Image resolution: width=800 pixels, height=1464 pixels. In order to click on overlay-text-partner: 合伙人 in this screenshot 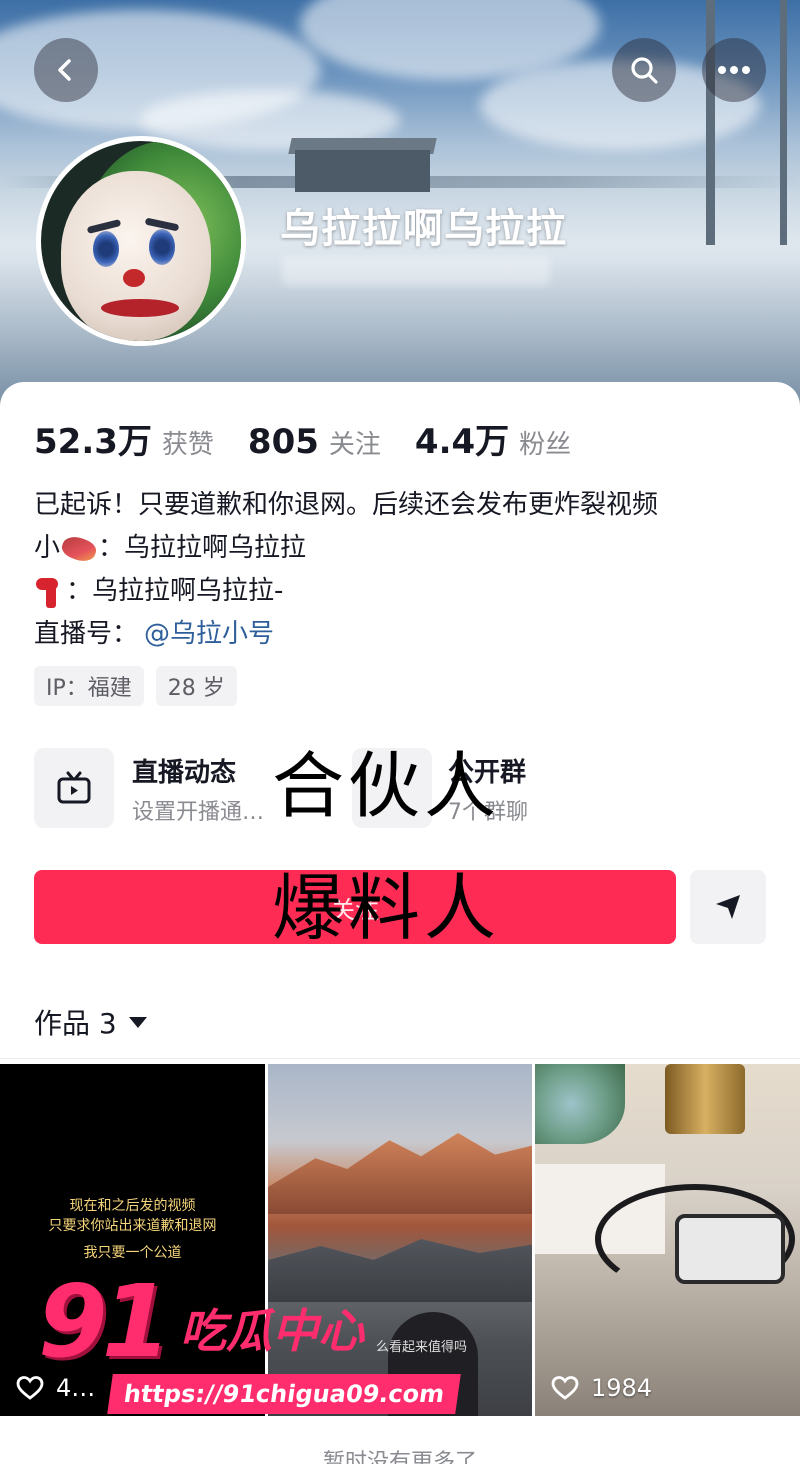, I will do `click(386, 786)`.